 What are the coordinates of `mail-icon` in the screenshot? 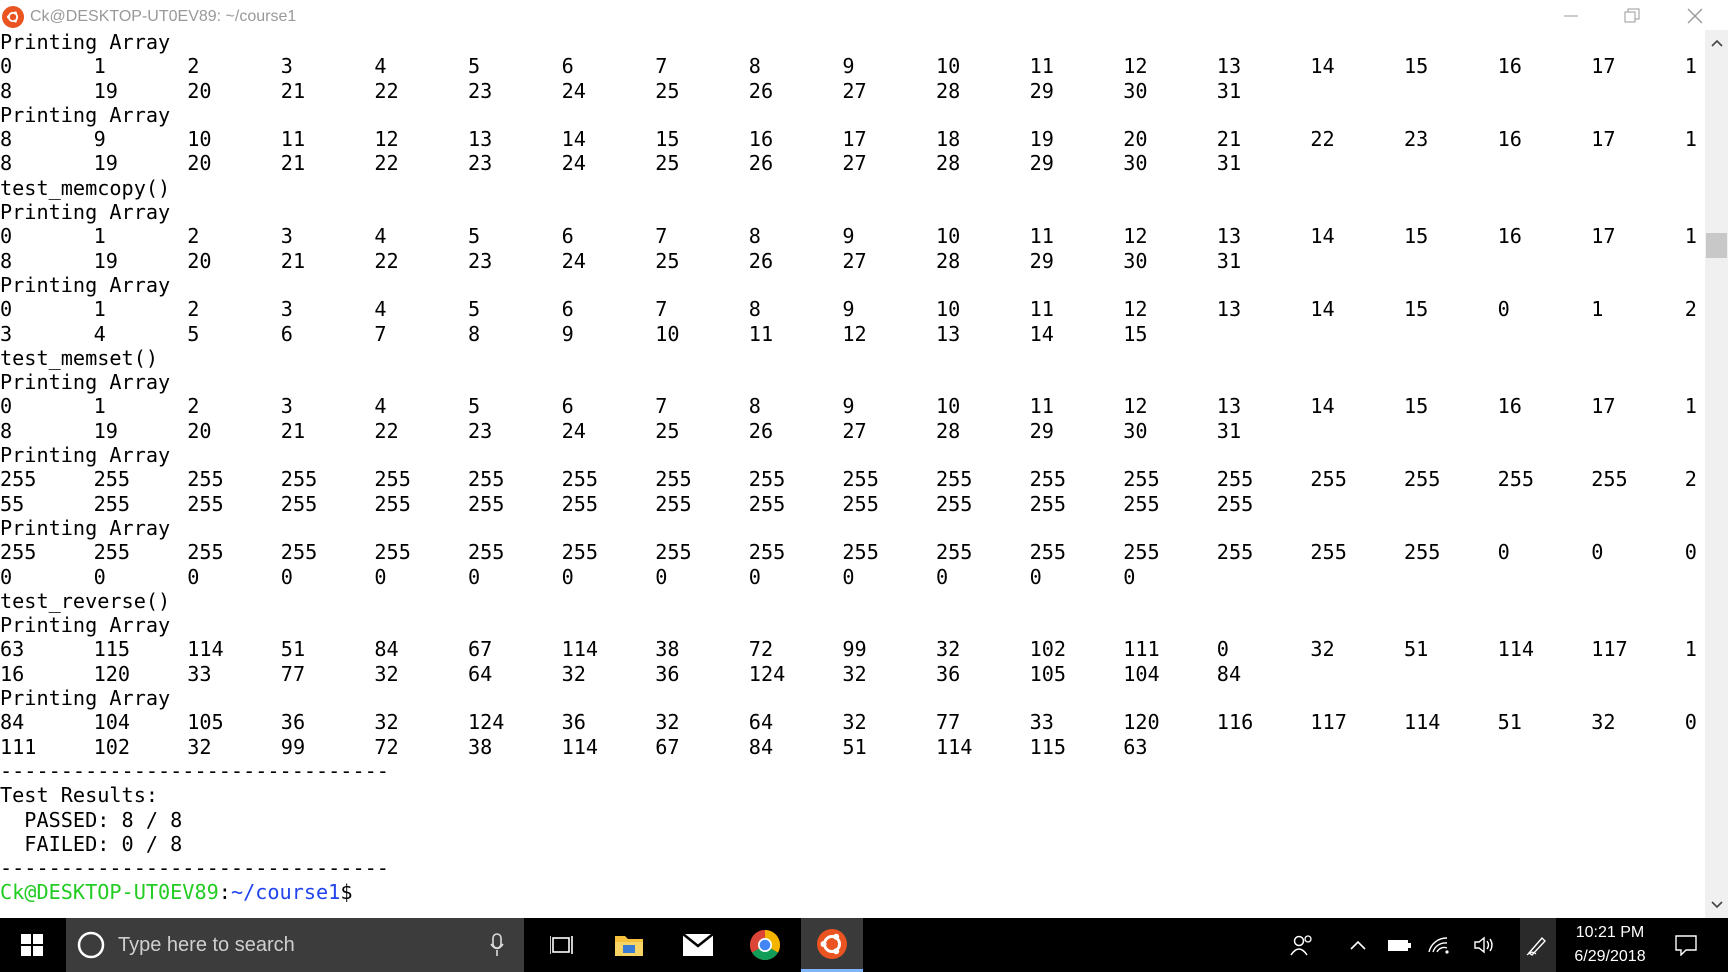 It's located at (698, 945).